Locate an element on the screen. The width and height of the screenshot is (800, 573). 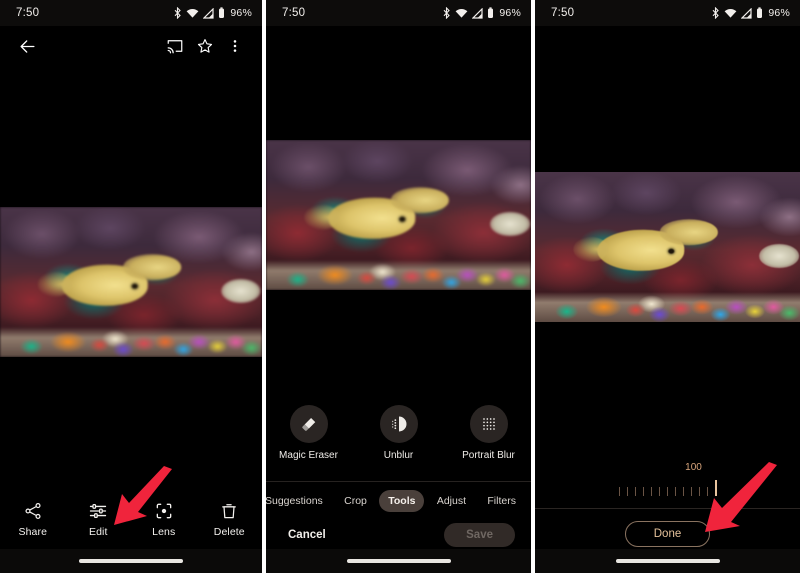
action-share-label: Share is located at coordinates (33, 531).